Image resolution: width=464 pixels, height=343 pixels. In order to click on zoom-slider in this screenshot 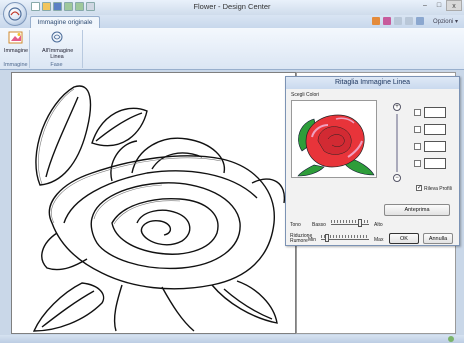, I will do `click(397, 143)`.